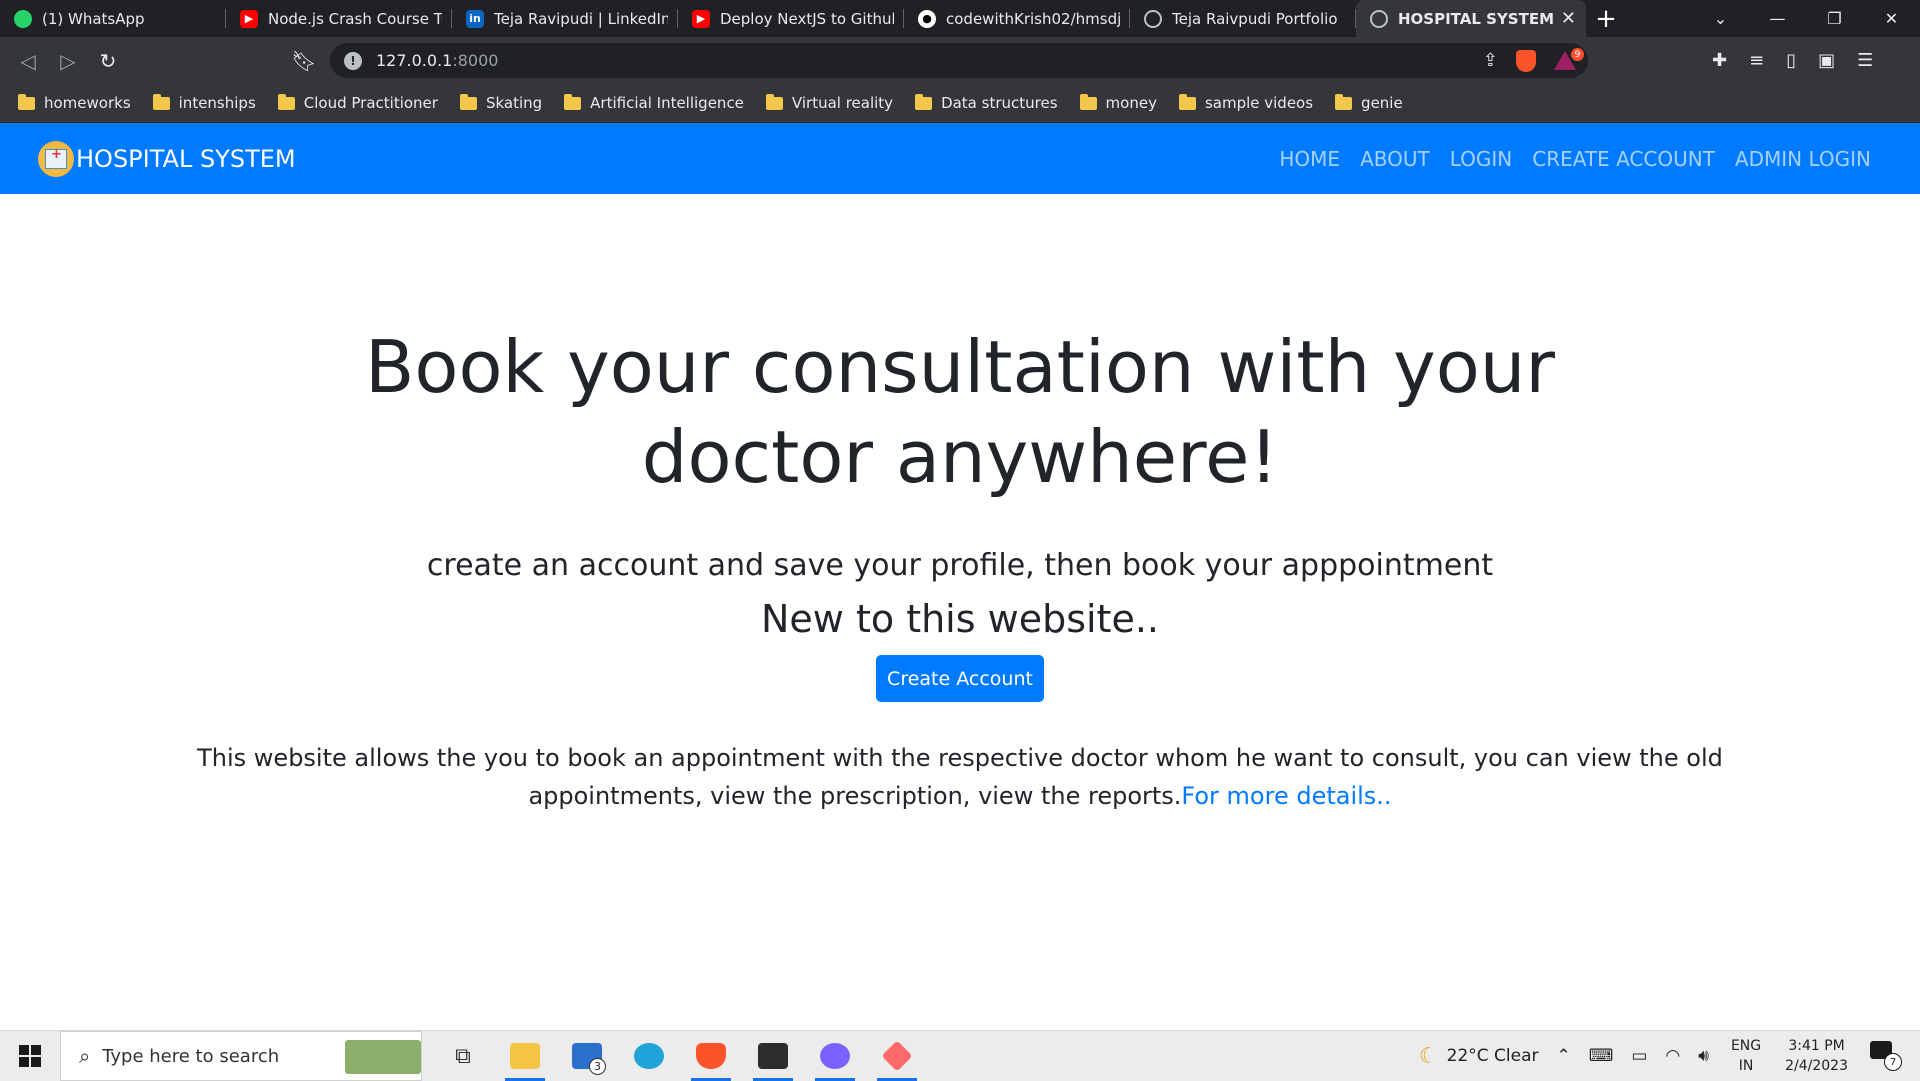  What do you see at coordinates (842, 103) in the screenshot?
I see `bookmark-label: Virtual reality` at bounding box center [842, 103].